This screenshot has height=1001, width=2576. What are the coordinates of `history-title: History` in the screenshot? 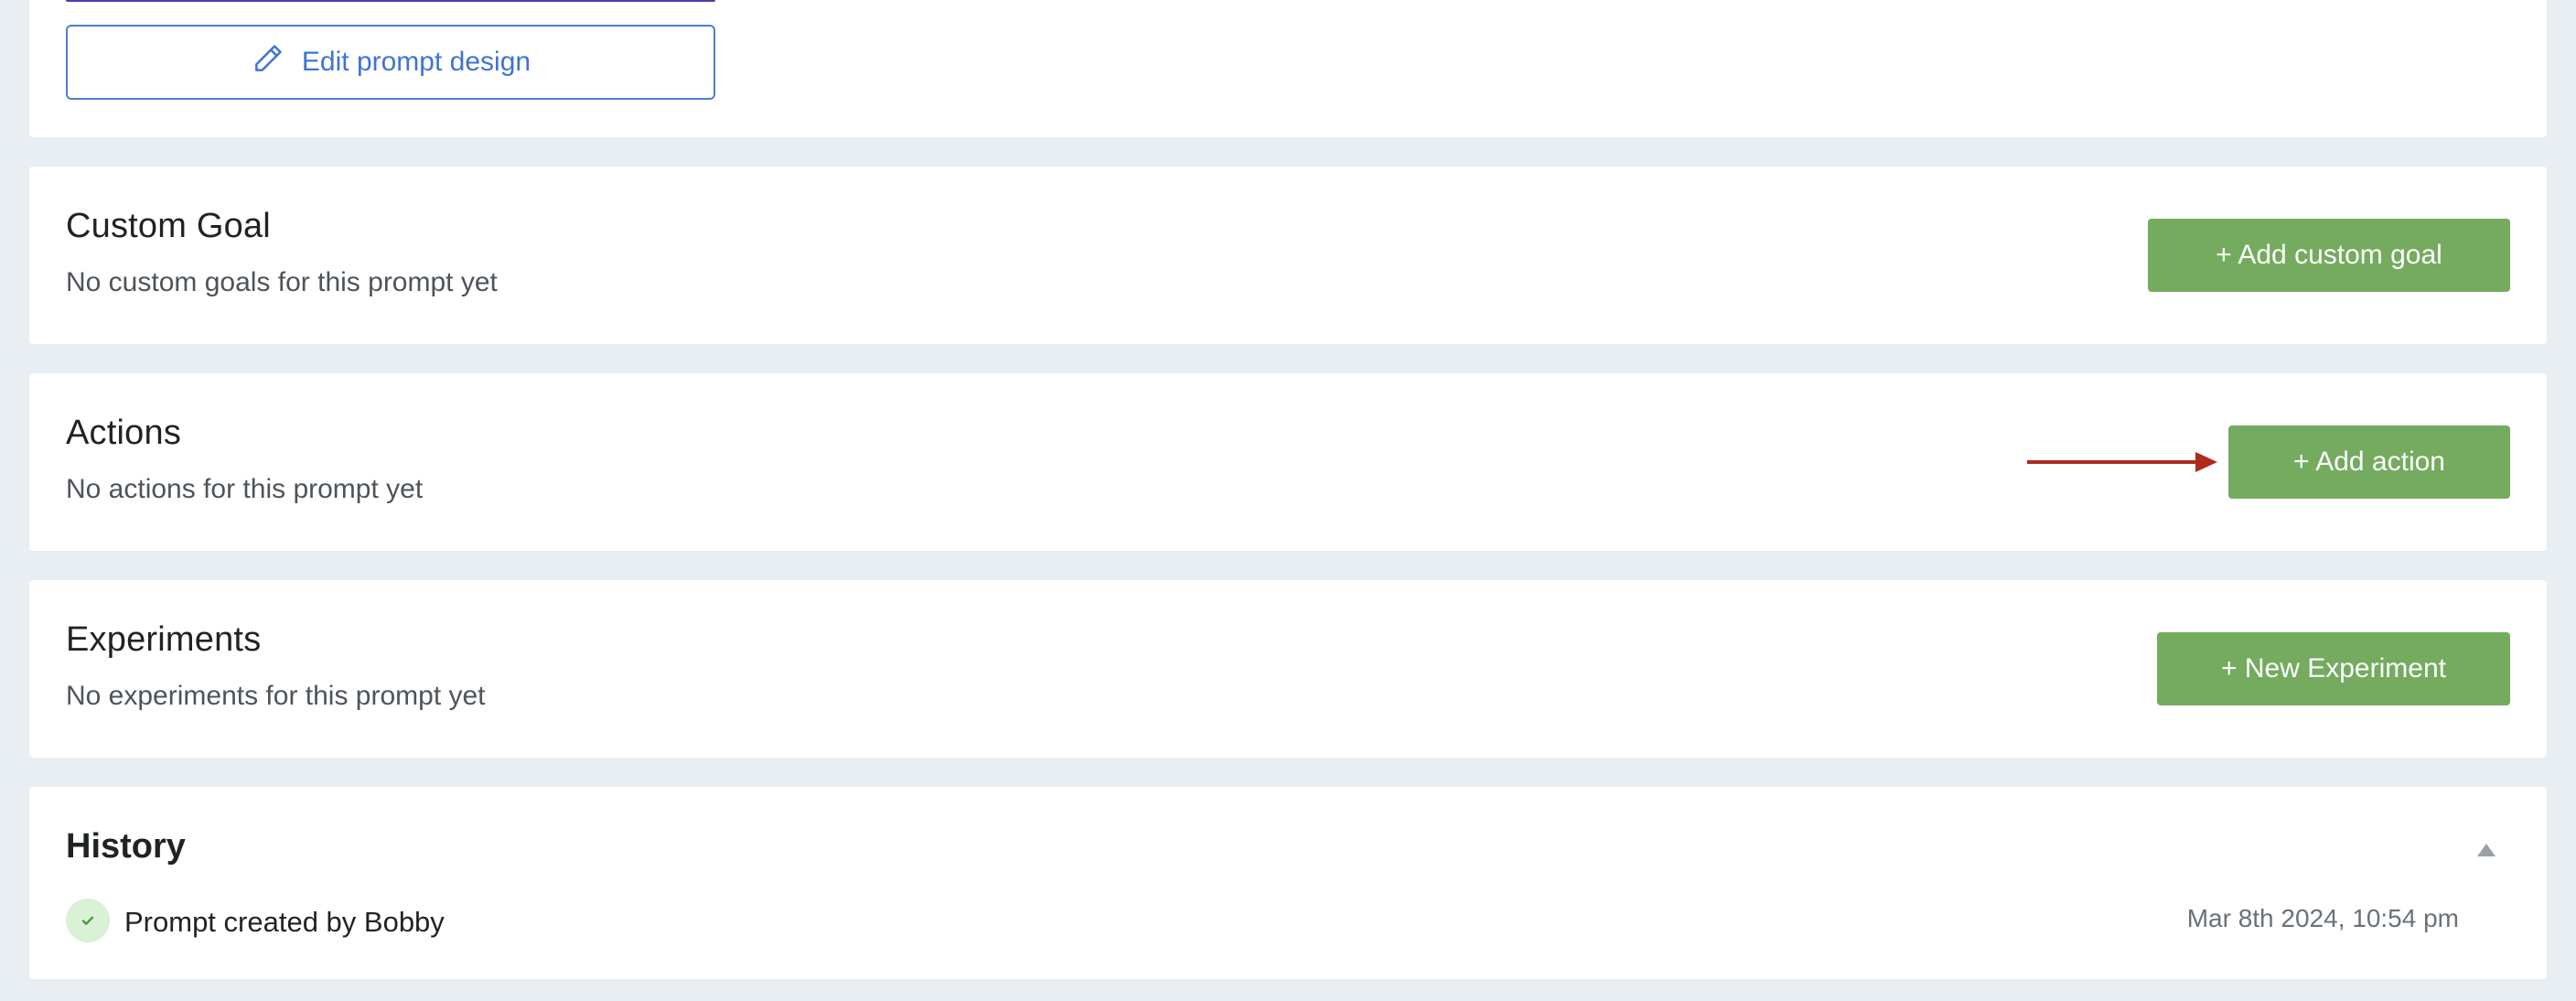 It's located at (126, 846).